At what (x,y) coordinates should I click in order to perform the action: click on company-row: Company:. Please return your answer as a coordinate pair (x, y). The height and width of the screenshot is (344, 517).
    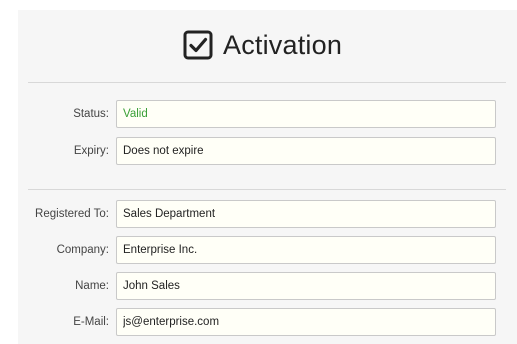
    Looking at the image, I should click on (267, 250).